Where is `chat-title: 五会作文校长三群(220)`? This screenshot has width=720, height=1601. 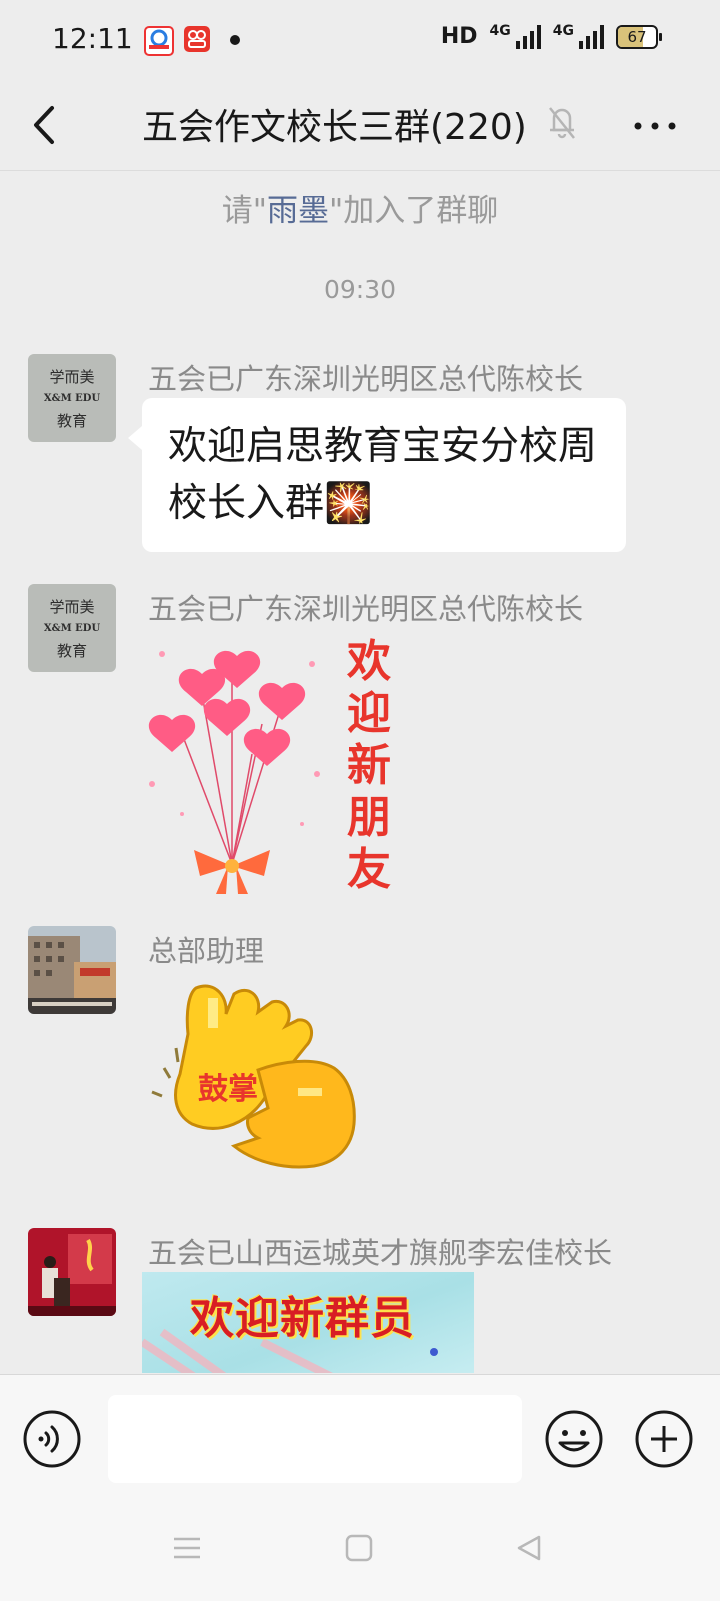
chat-title: 五会作文校长三群(220) is located at coordinates (334, 127).